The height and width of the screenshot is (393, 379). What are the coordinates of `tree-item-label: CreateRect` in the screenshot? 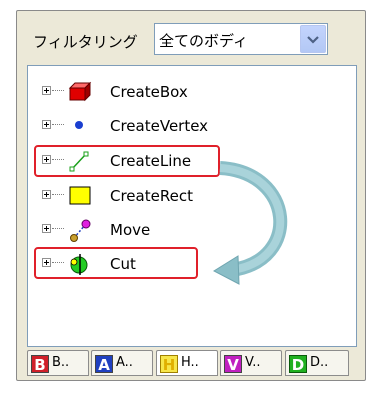 It's located at (151, 196).